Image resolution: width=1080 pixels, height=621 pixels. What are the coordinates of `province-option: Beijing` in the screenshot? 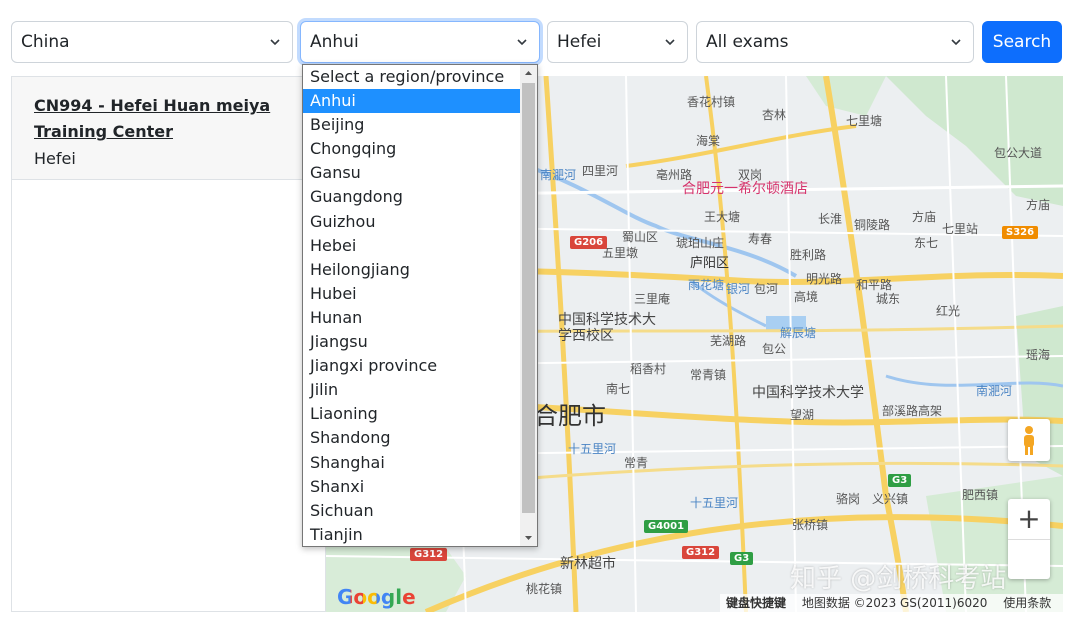 It's located at (412, 125).